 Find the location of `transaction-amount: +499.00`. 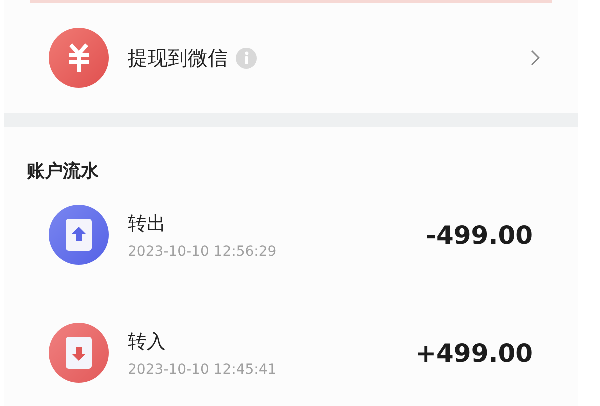

transaction-amount: +499.00 is located at coordinates (474, 353).